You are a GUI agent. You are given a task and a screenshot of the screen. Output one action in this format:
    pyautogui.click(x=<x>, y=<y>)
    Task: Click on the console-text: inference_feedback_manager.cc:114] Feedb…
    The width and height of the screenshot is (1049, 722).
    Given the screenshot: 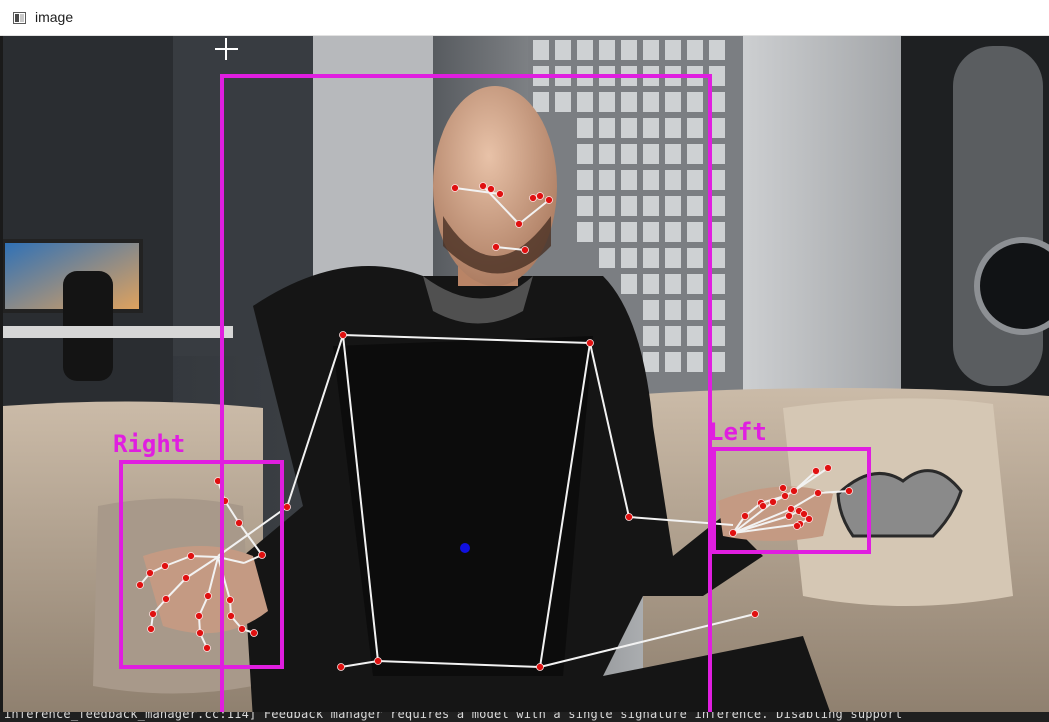 What is the action you would take?
    pyautogui.click(x=453, y=716)
    